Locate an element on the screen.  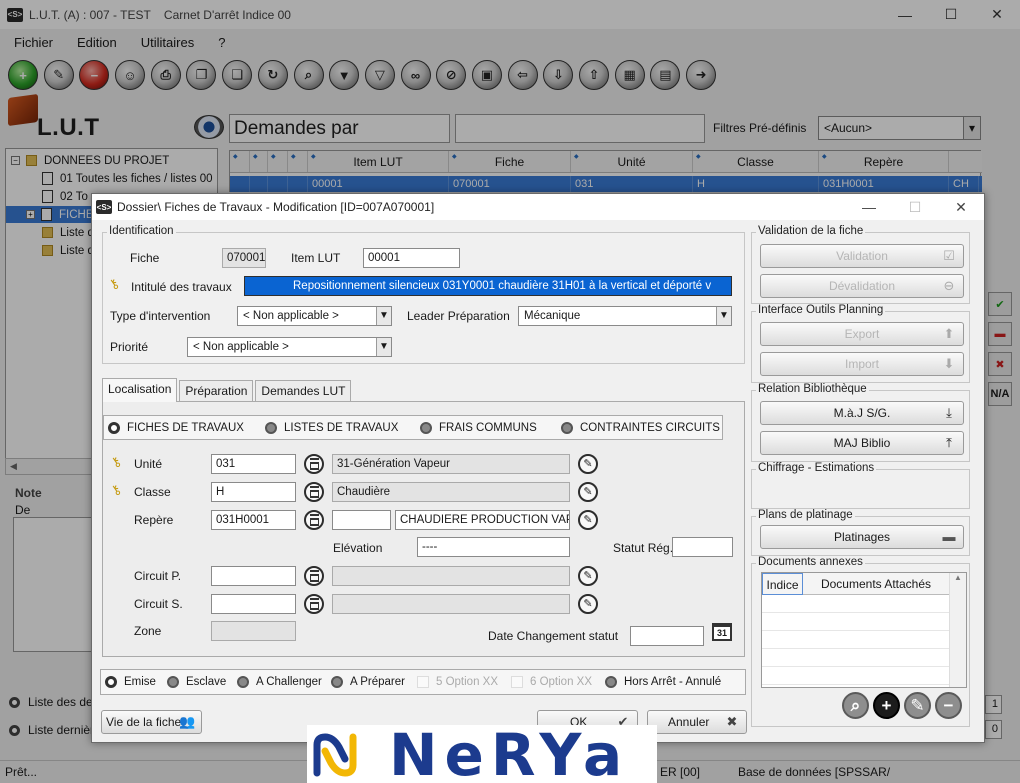
docs-col-attached: Documents Attachés is located at coordinates (876, 584).